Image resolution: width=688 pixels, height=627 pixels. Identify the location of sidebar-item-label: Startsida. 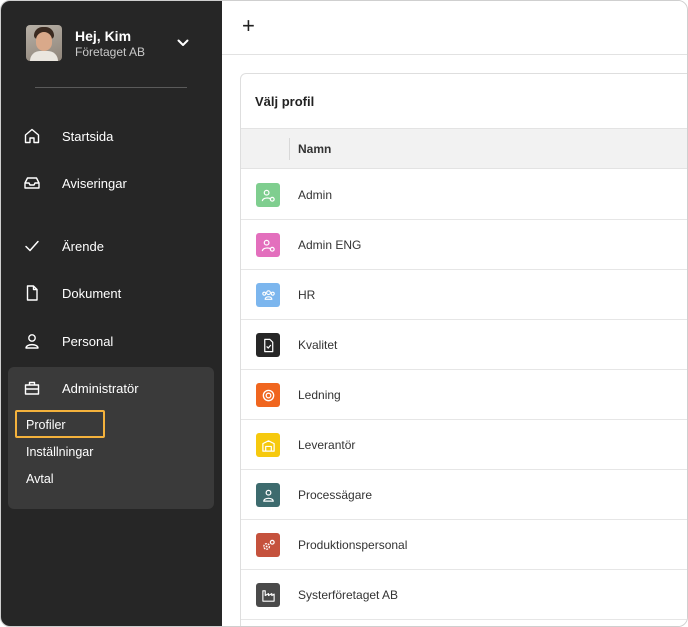
(88, 136).